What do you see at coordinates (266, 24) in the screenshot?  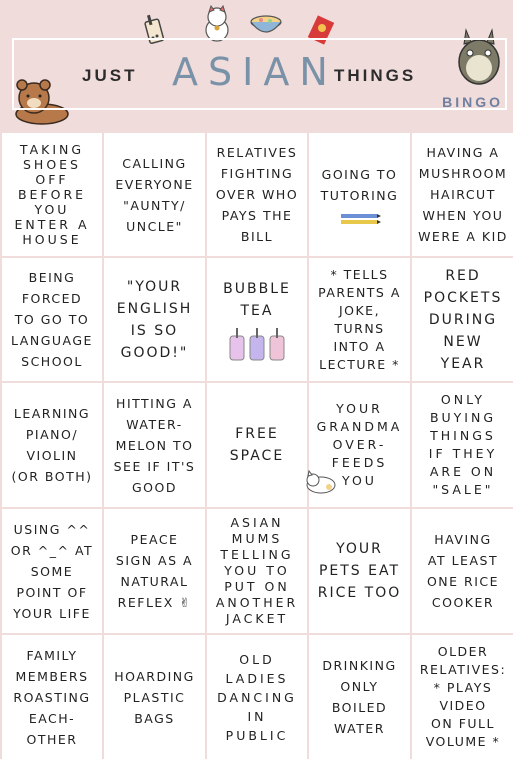 I see `noodle-bowl-icon` at bounding box center [266, 24].